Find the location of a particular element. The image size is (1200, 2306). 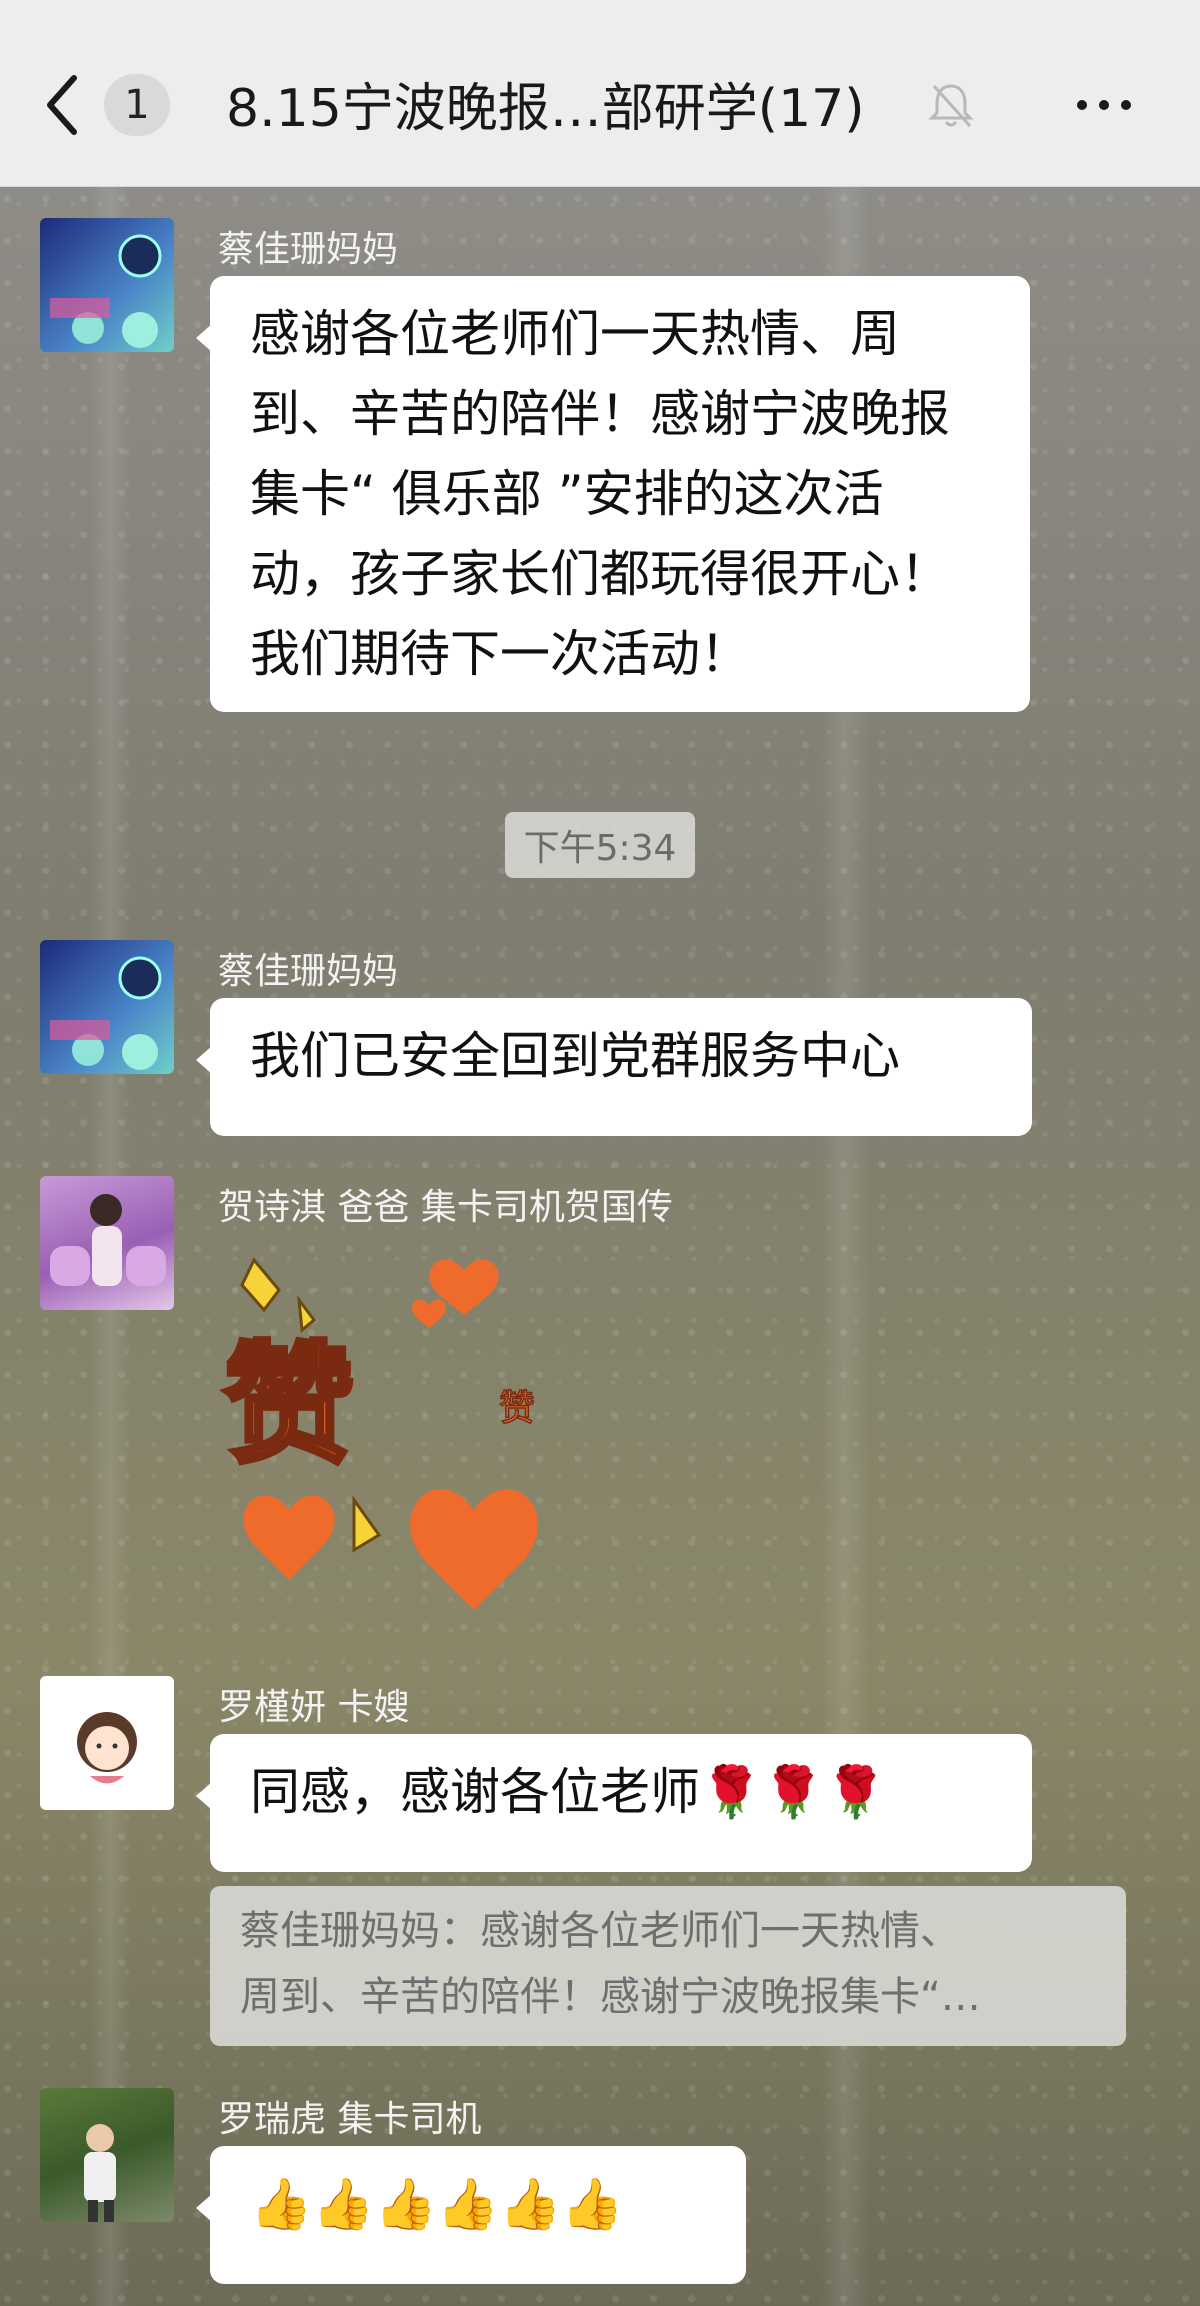

mute-bell-icon is located at coordinates (951, 105).